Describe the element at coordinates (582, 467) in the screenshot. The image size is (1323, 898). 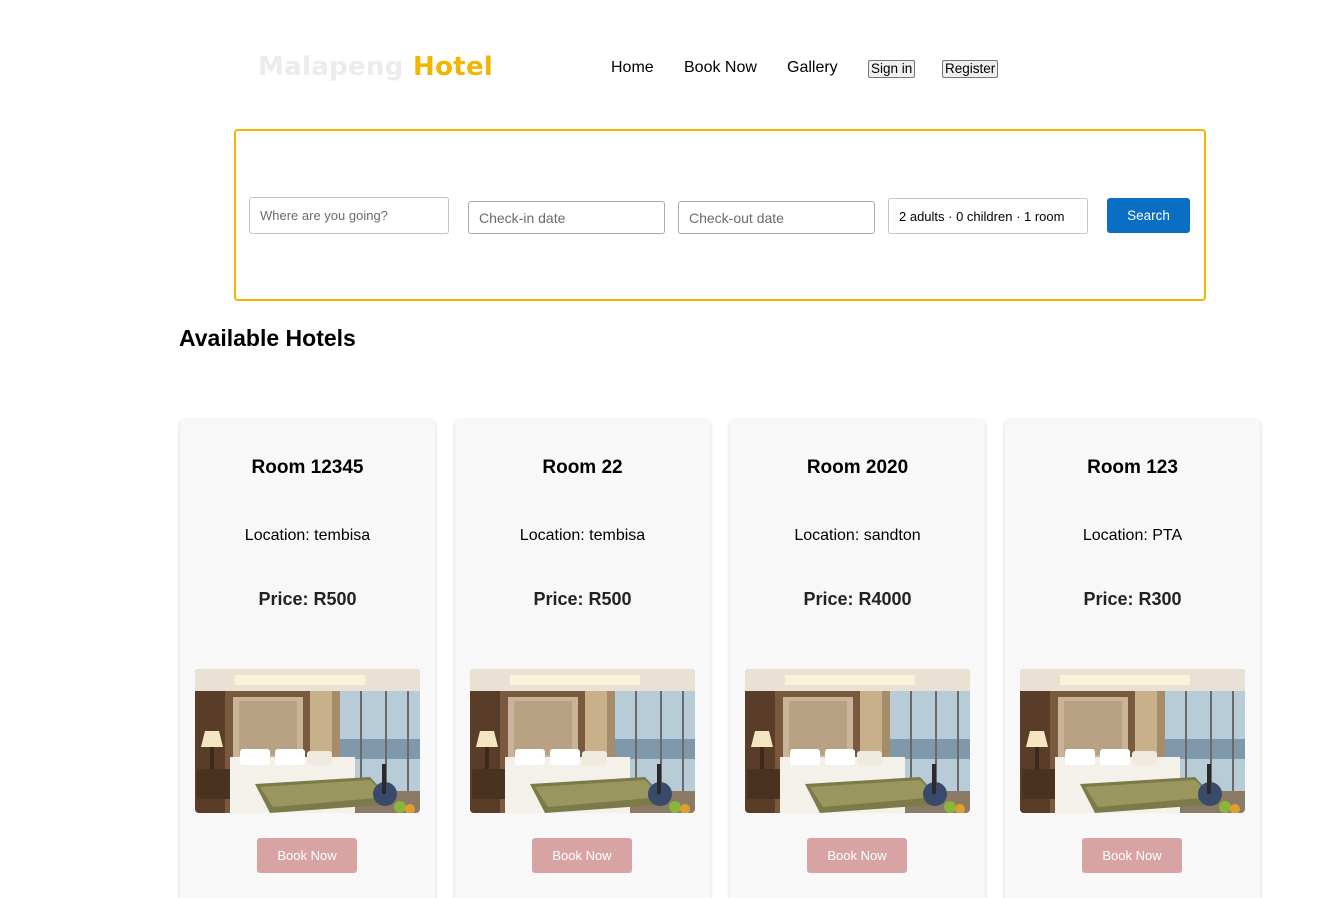
I see `room-title: Room 22` at that location.